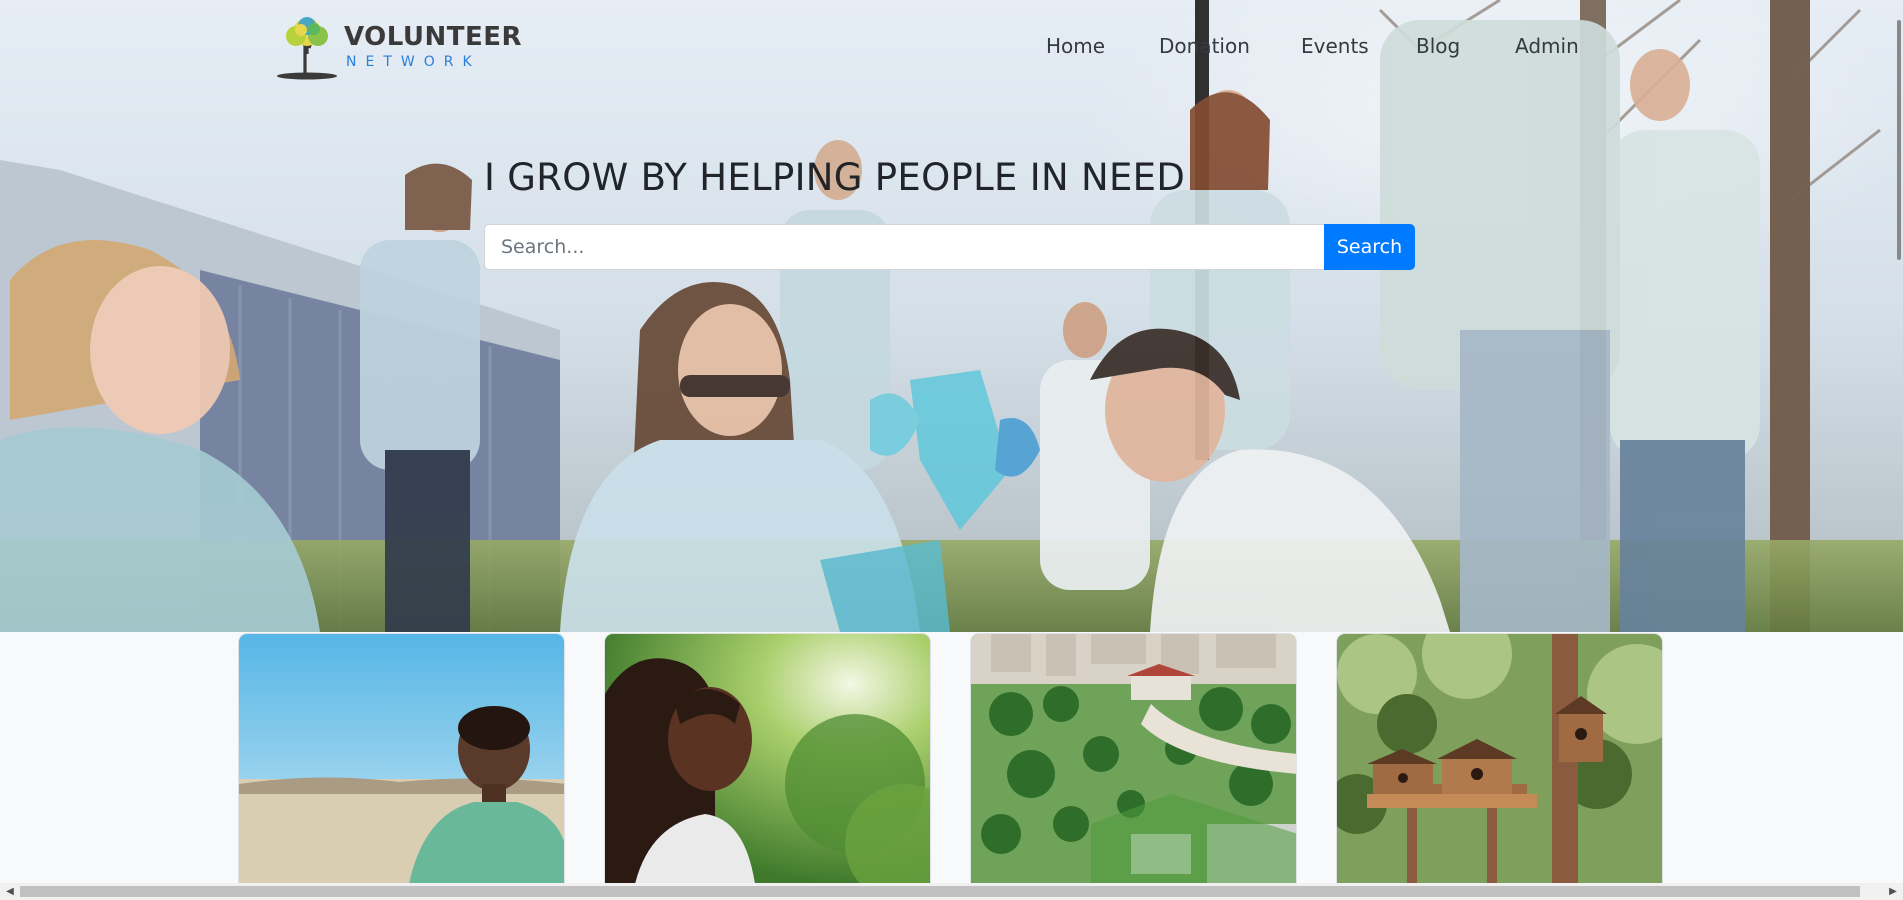 This screenshot has height=900, width=1903. What do you see at coordinates (1547, 46) in the screenshot?
I see `nav-link-admin: Admin` at bounding box center [1547, 46].